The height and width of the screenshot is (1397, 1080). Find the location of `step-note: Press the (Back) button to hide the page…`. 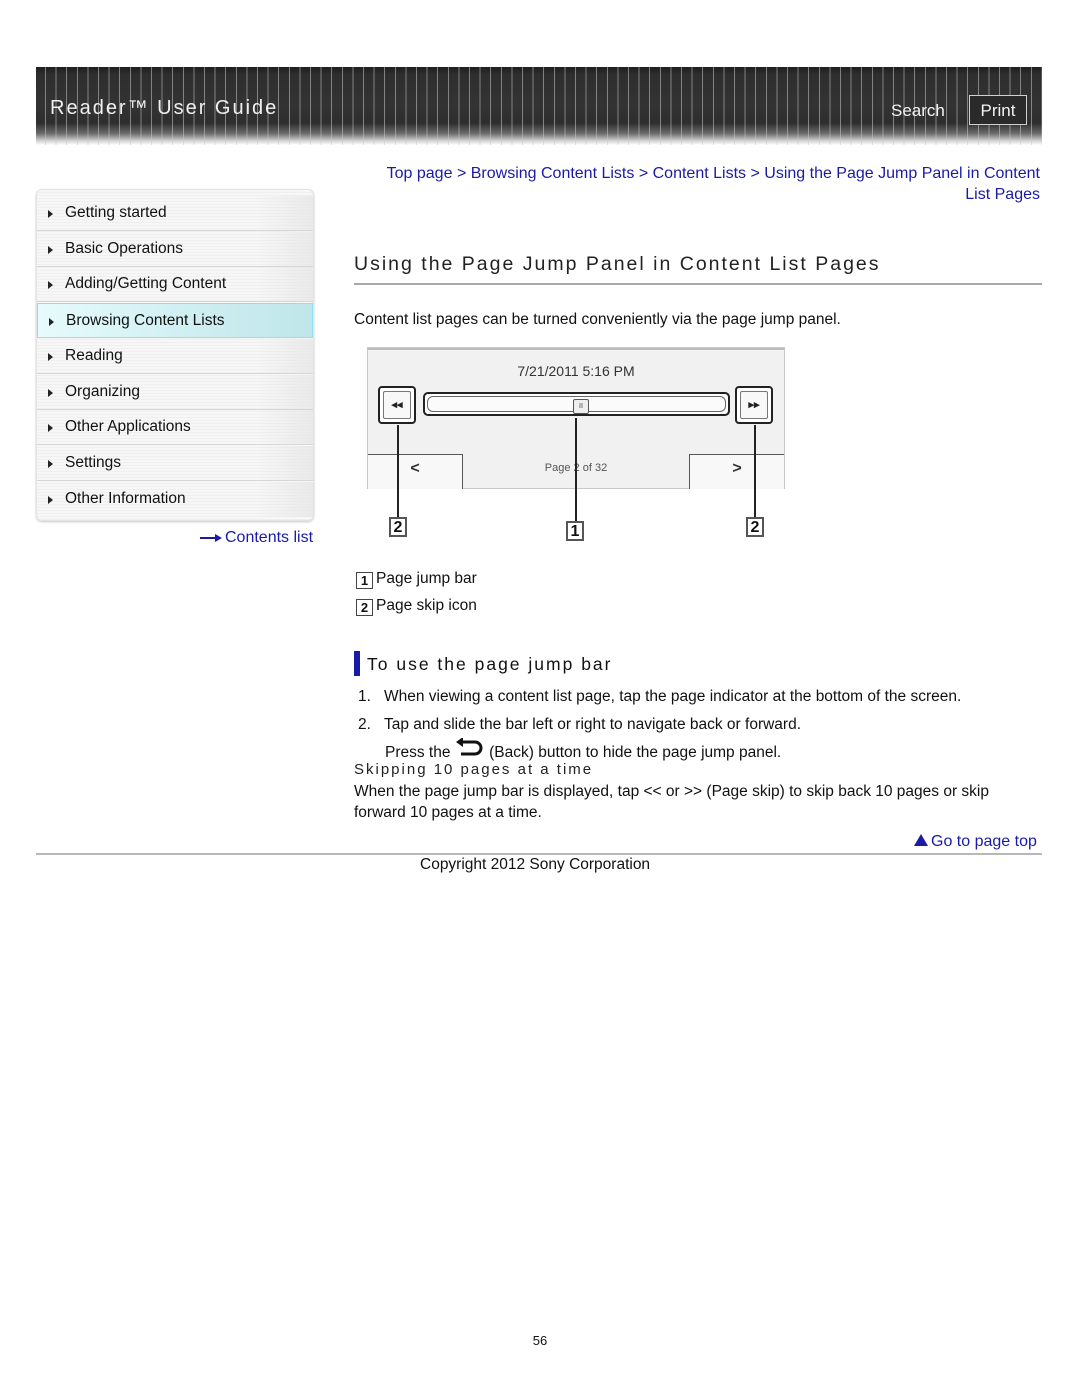

step-note: Press the (Back) button to hide the page… is located at coordinates (583, 749).